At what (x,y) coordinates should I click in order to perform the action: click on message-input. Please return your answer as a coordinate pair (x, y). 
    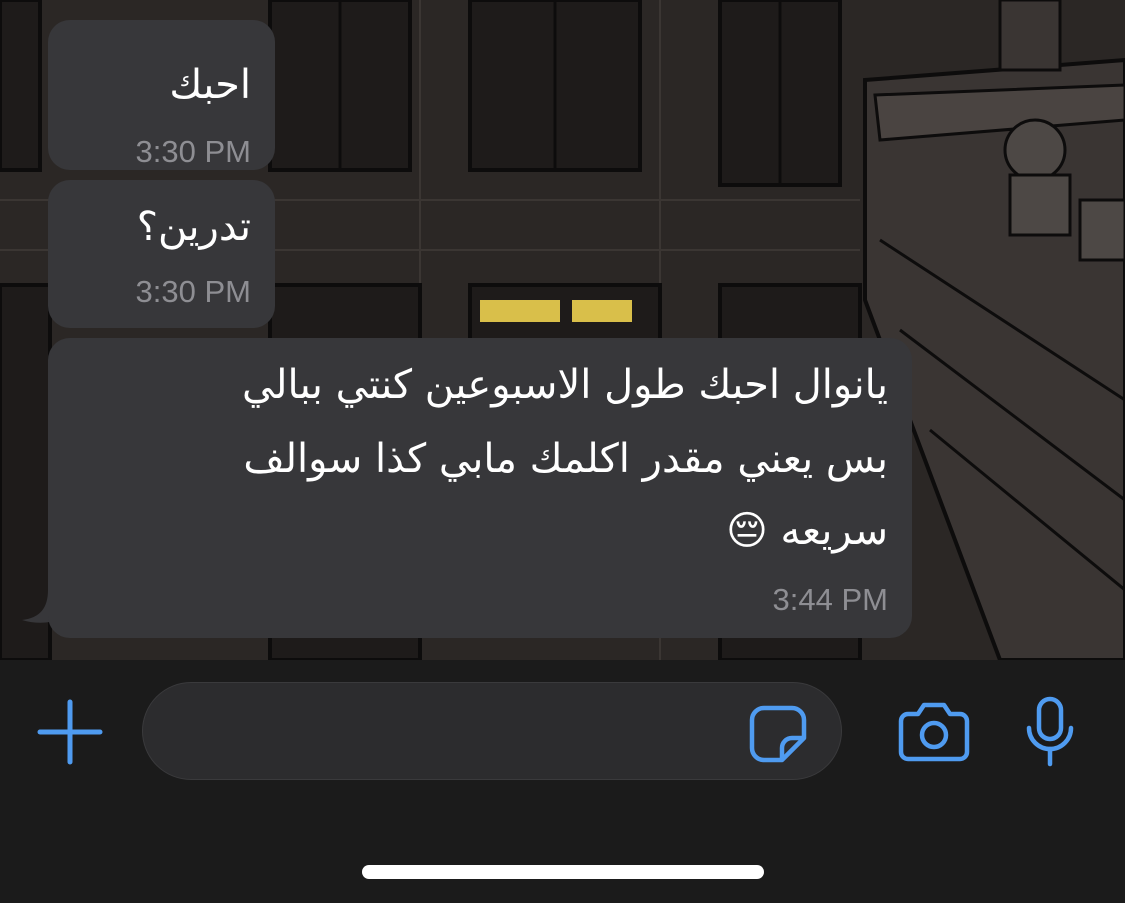
    Looking at the image, I should click on (492, 731).